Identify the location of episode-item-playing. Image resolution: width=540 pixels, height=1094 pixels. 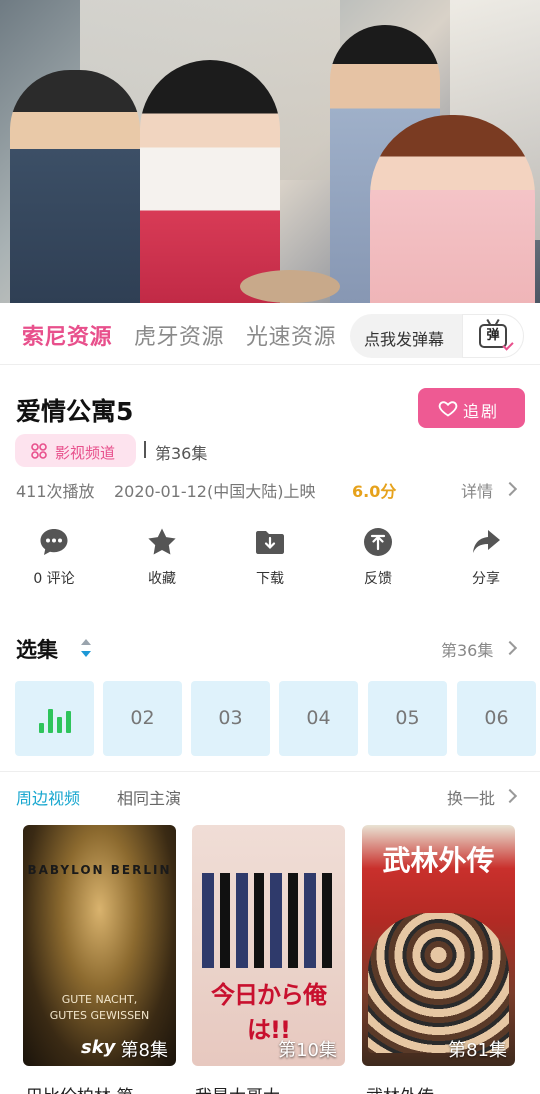
(54, 718).